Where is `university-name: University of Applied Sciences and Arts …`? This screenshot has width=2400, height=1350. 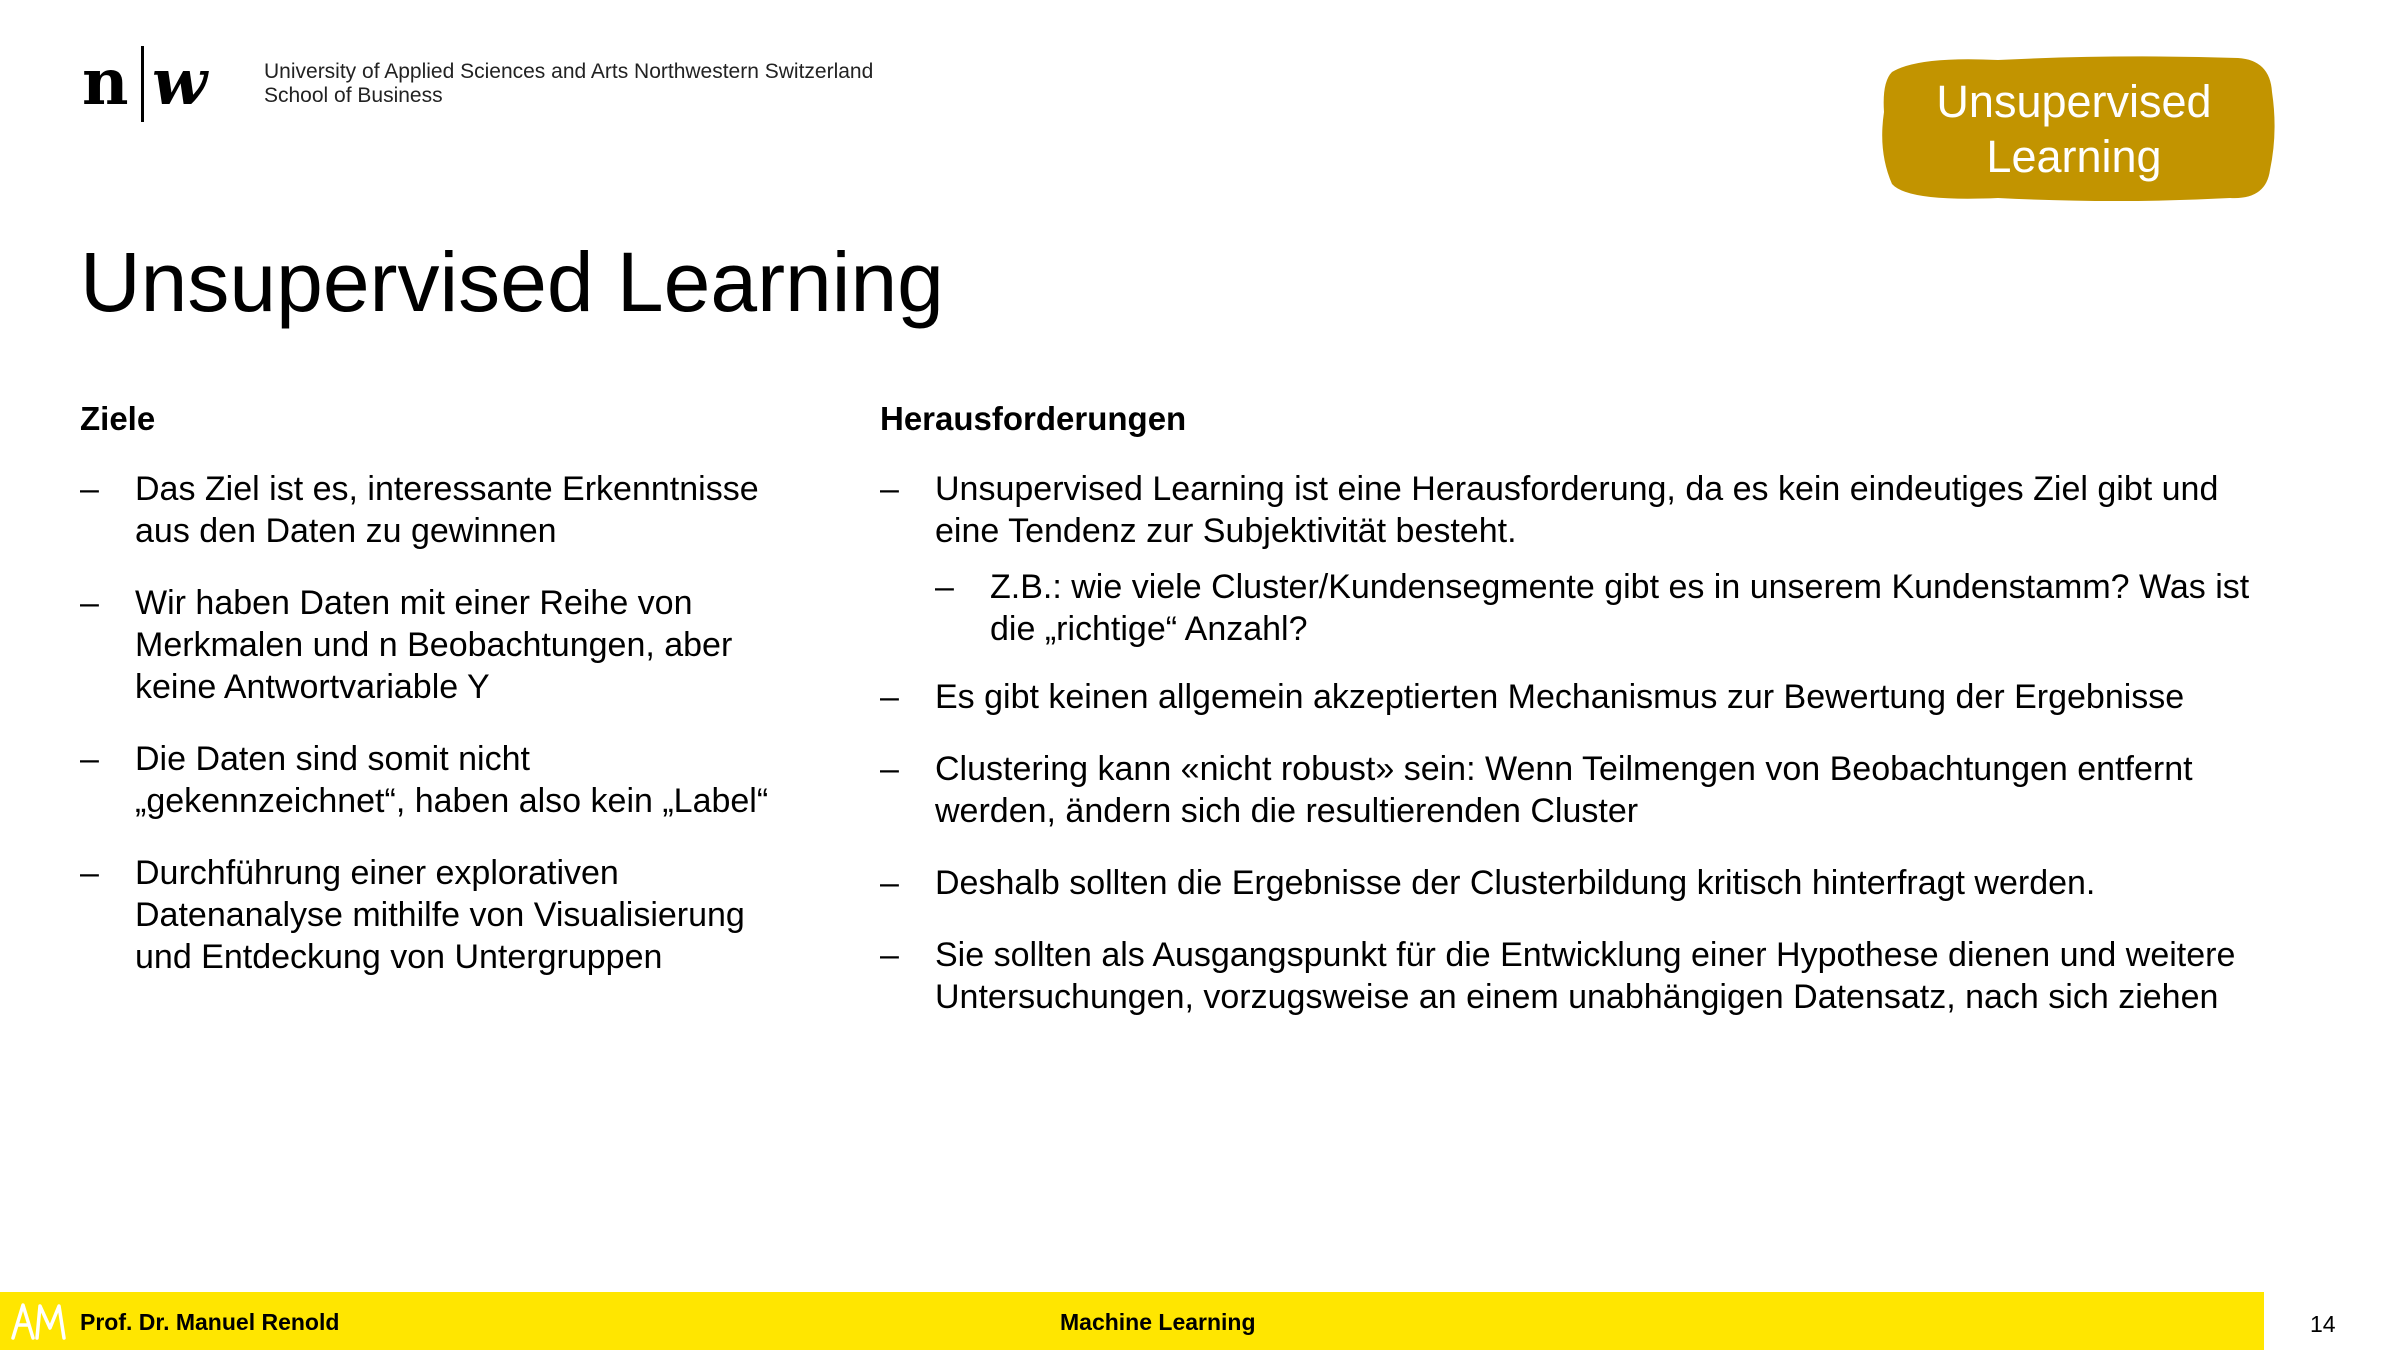
university-name: University of Applied Sciences and Arts … is located at coordinates (568, 84).